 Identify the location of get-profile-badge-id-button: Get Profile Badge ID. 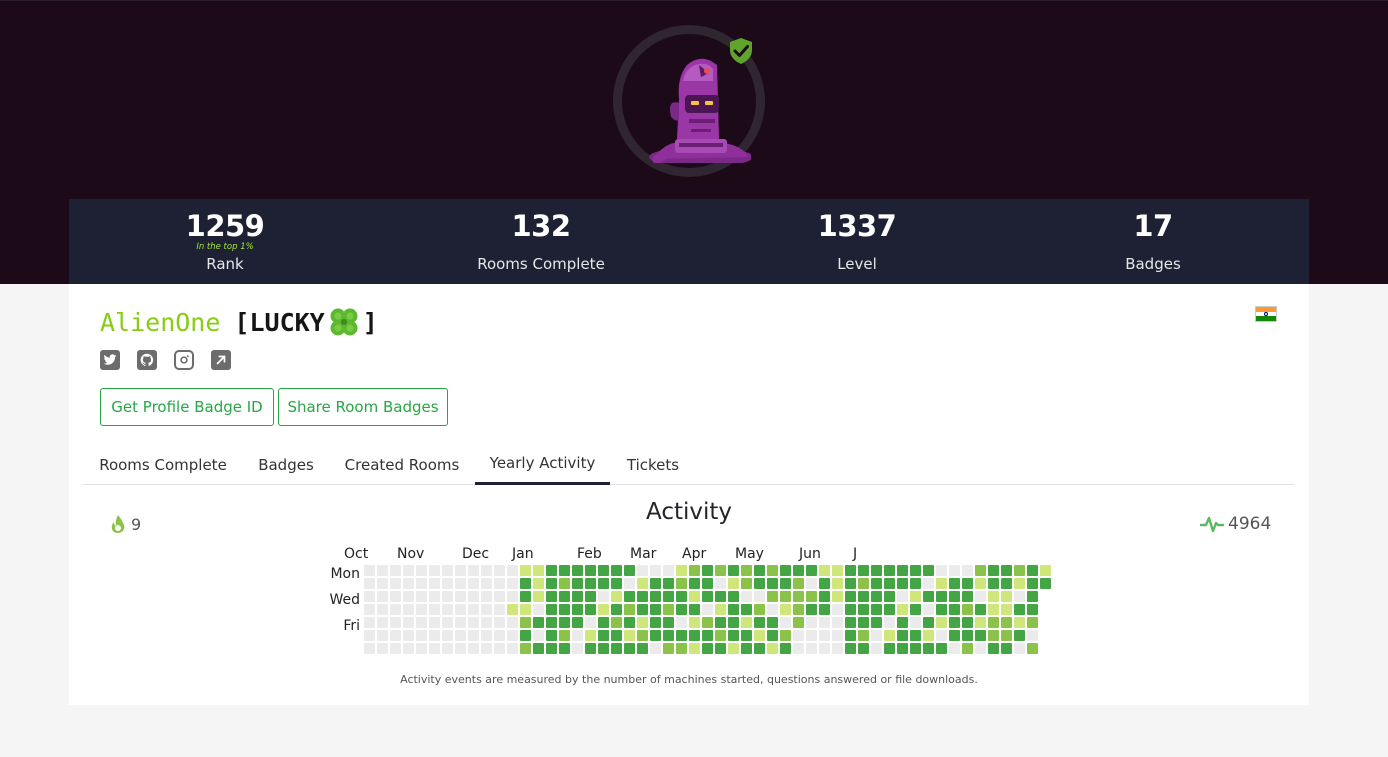
(187, 407).